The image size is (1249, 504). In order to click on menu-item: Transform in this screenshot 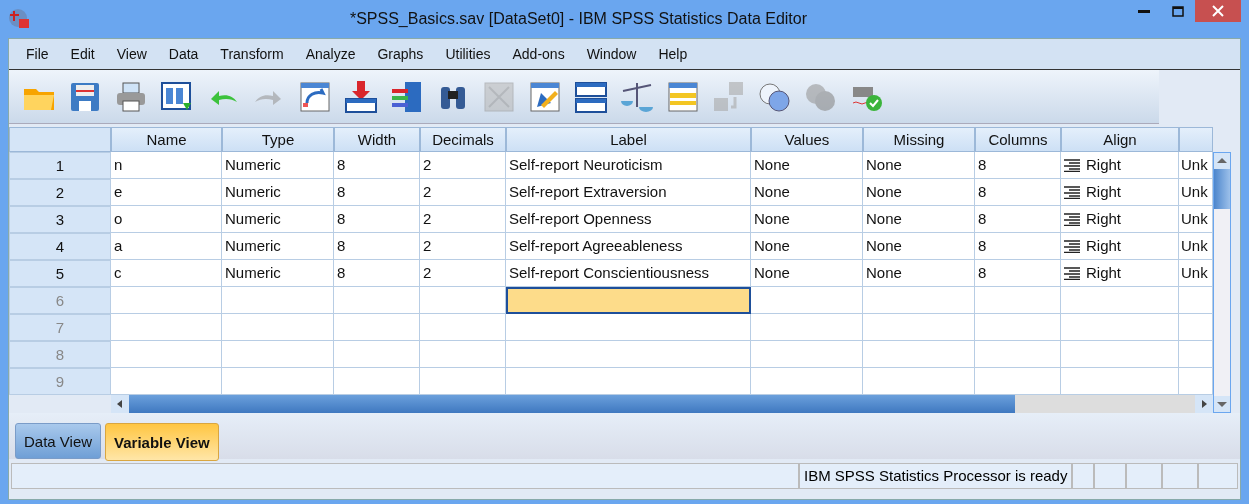, I will do `click(252, 54)`.